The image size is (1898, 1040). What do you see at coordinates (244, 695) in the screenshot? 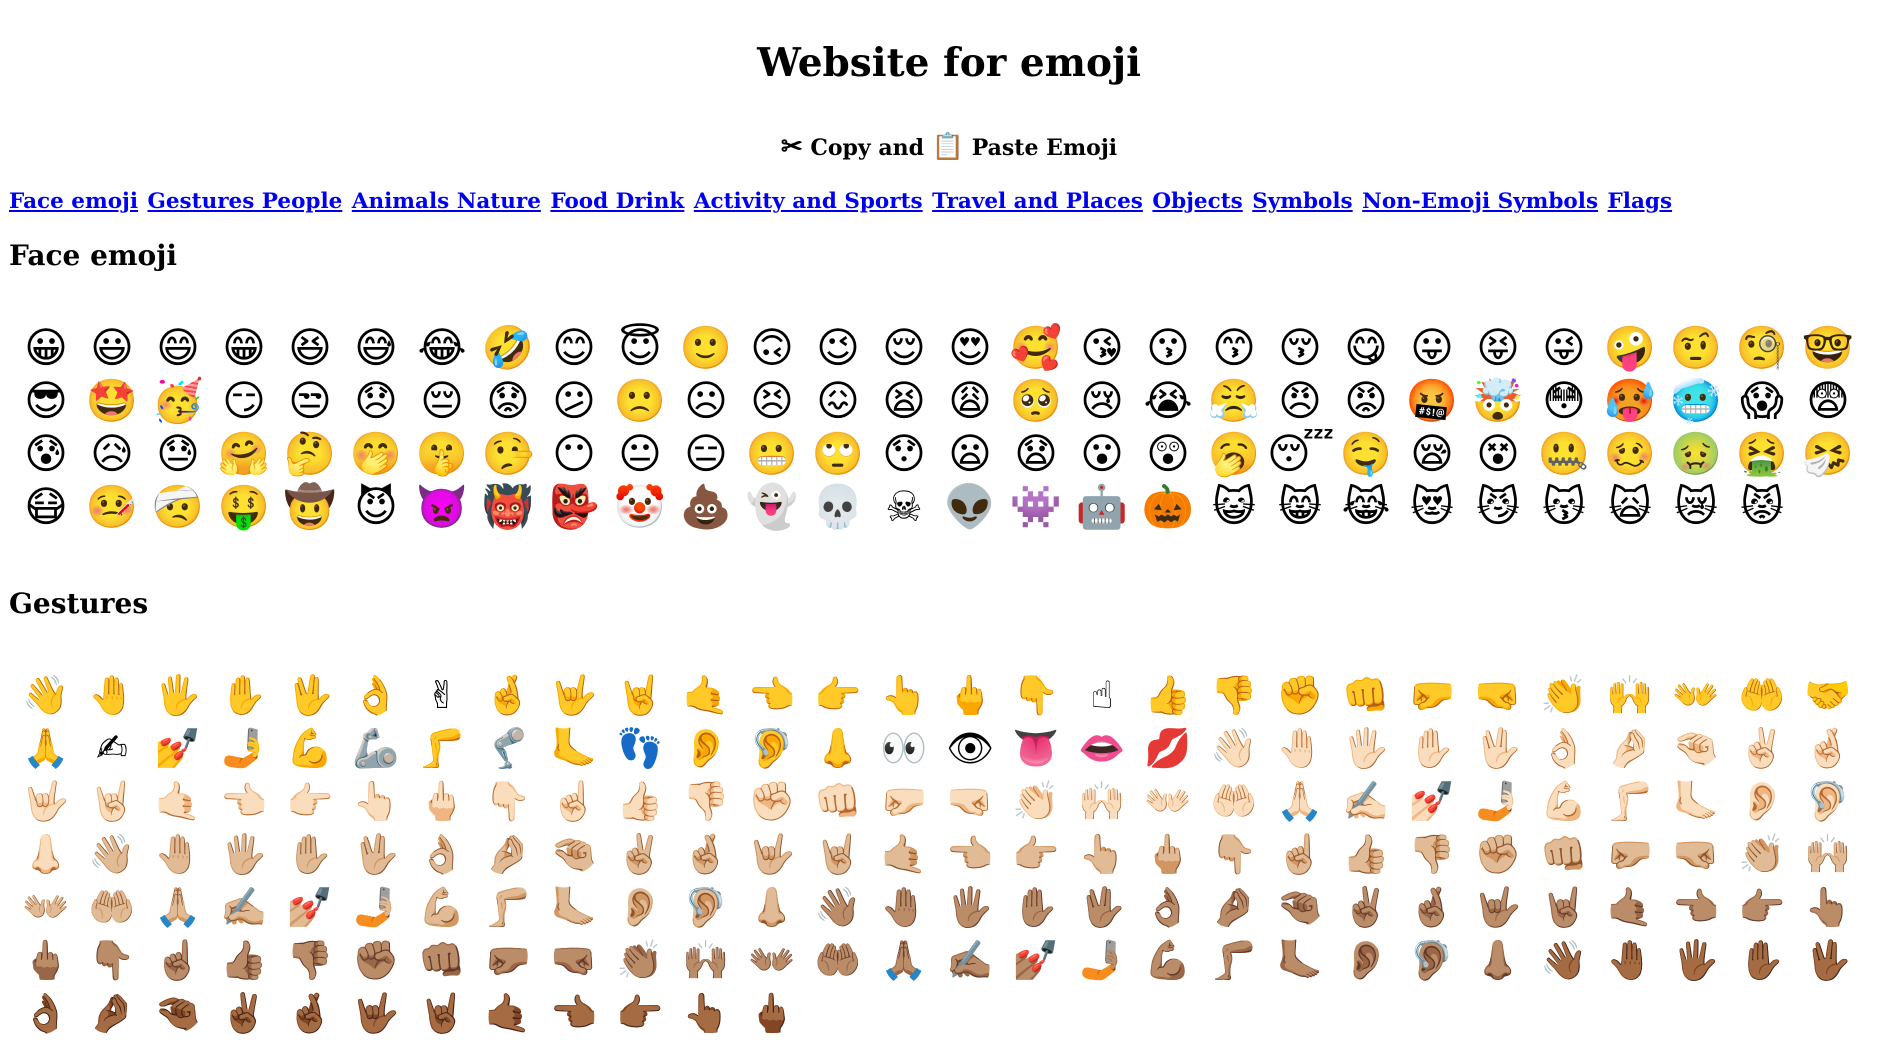
I see `gesture-emoji-3: ✋` at bounding box center [244, 695].